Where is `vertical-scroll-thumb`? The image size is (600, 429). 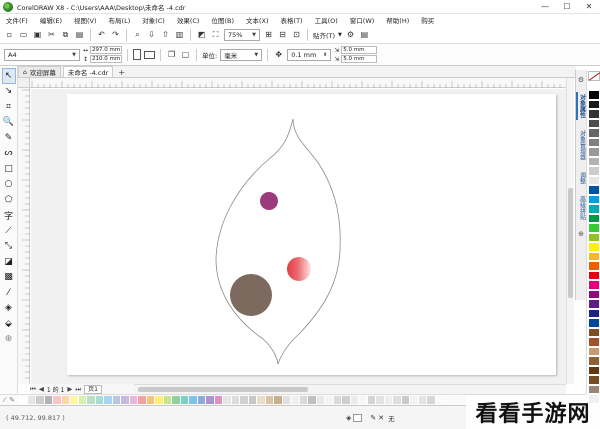
vertical-scroll-thumb is located at coordinates (570, 243).